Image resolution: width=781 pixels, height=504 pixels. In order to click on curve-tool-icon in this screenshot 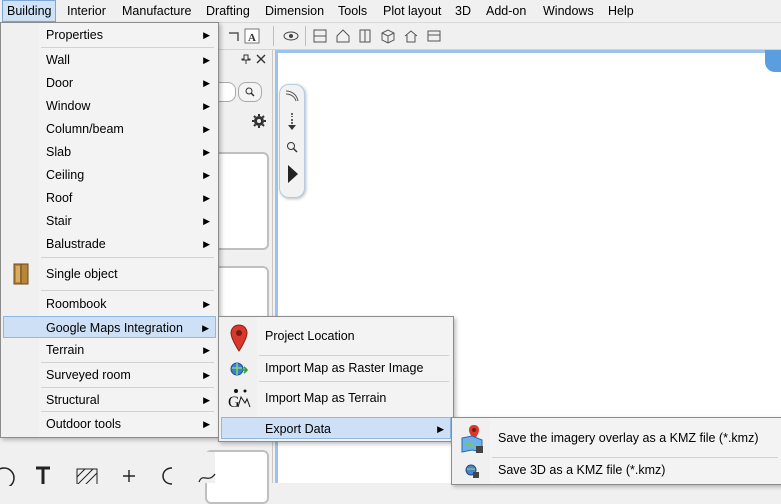, I will do `click(169, 477)`.